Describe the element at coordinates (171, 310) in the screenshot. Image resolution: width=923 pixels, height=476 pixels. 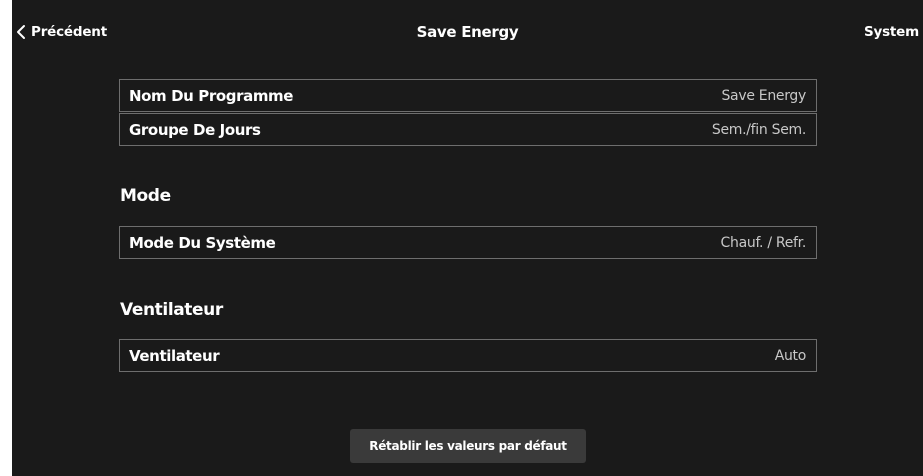
I see `fan-section-title: Ventilateur` at that location.